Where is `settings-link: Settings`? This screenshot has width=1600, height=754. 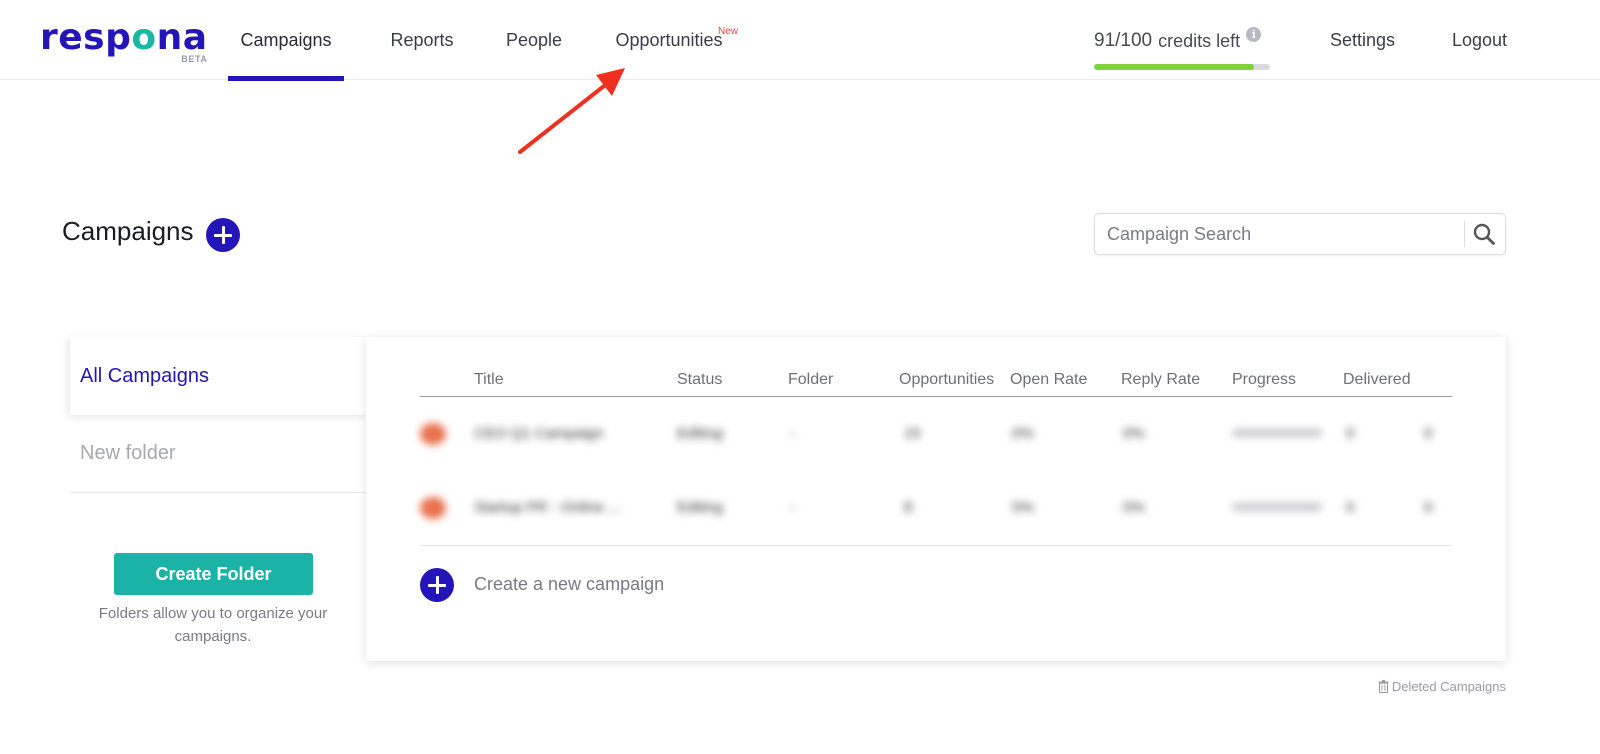
settings-link: Settings is located at coordinates (1362, 40).